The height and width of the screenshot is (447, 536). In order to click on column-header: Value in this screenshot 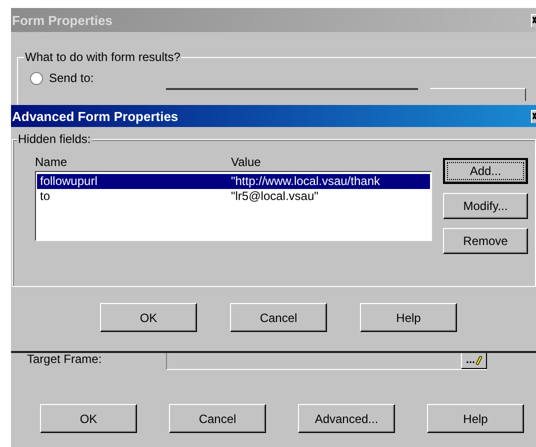, I will do `click(246, 163)`.